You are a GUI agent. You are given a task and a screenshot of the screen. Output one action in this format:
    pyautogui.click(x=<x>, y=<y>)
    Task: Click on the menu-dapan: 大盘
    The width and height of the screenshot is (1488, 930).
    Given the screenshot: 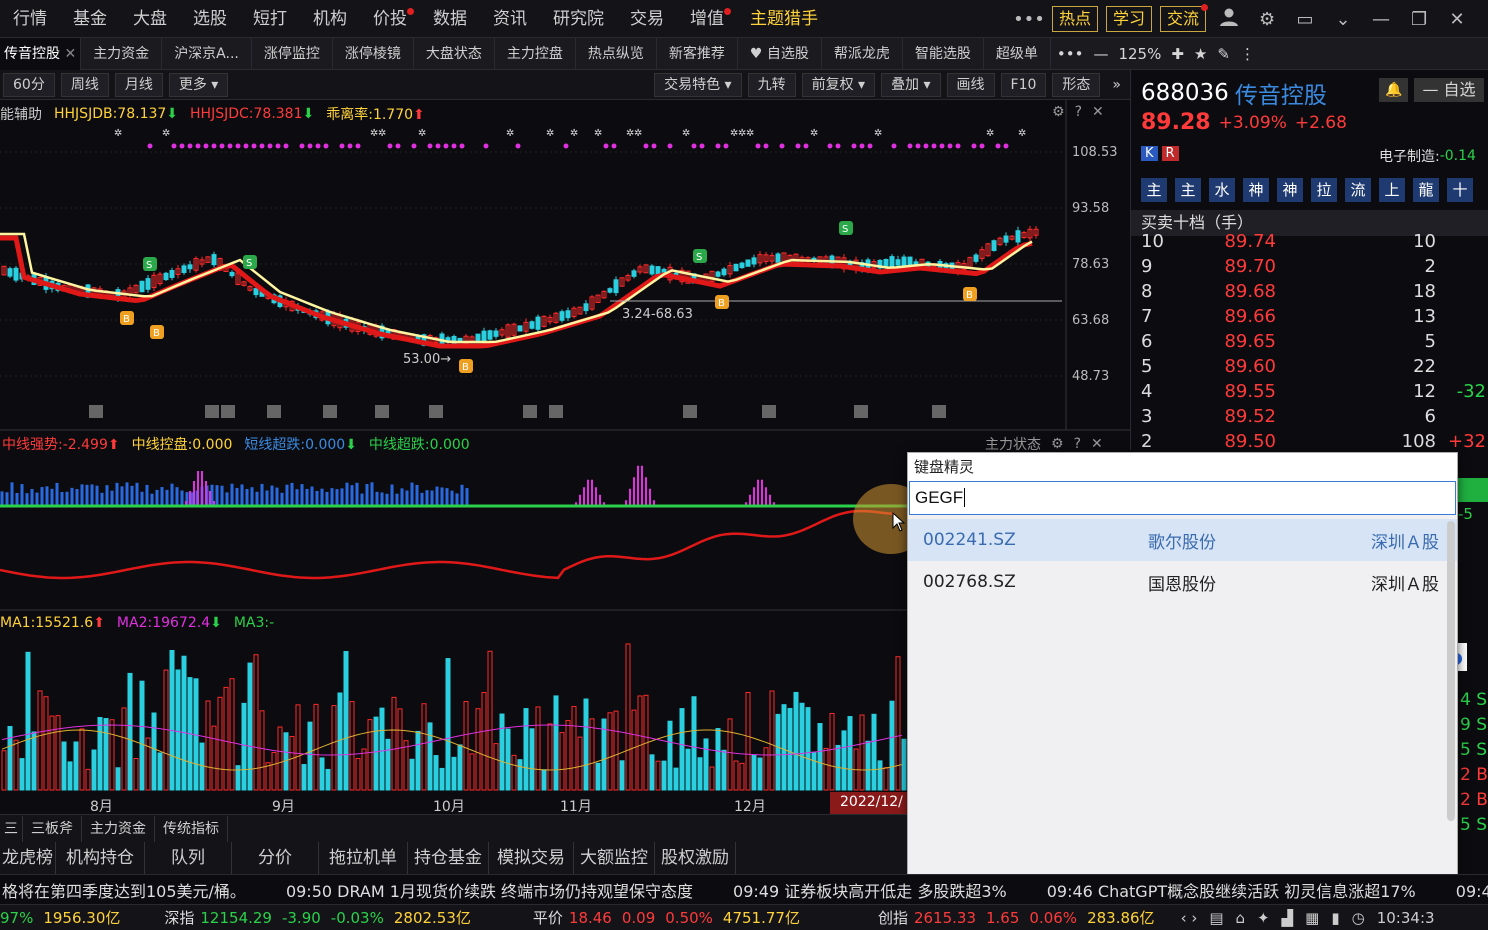 What is the action you would take?
    pyautogui.click(x=150, y=19)
    